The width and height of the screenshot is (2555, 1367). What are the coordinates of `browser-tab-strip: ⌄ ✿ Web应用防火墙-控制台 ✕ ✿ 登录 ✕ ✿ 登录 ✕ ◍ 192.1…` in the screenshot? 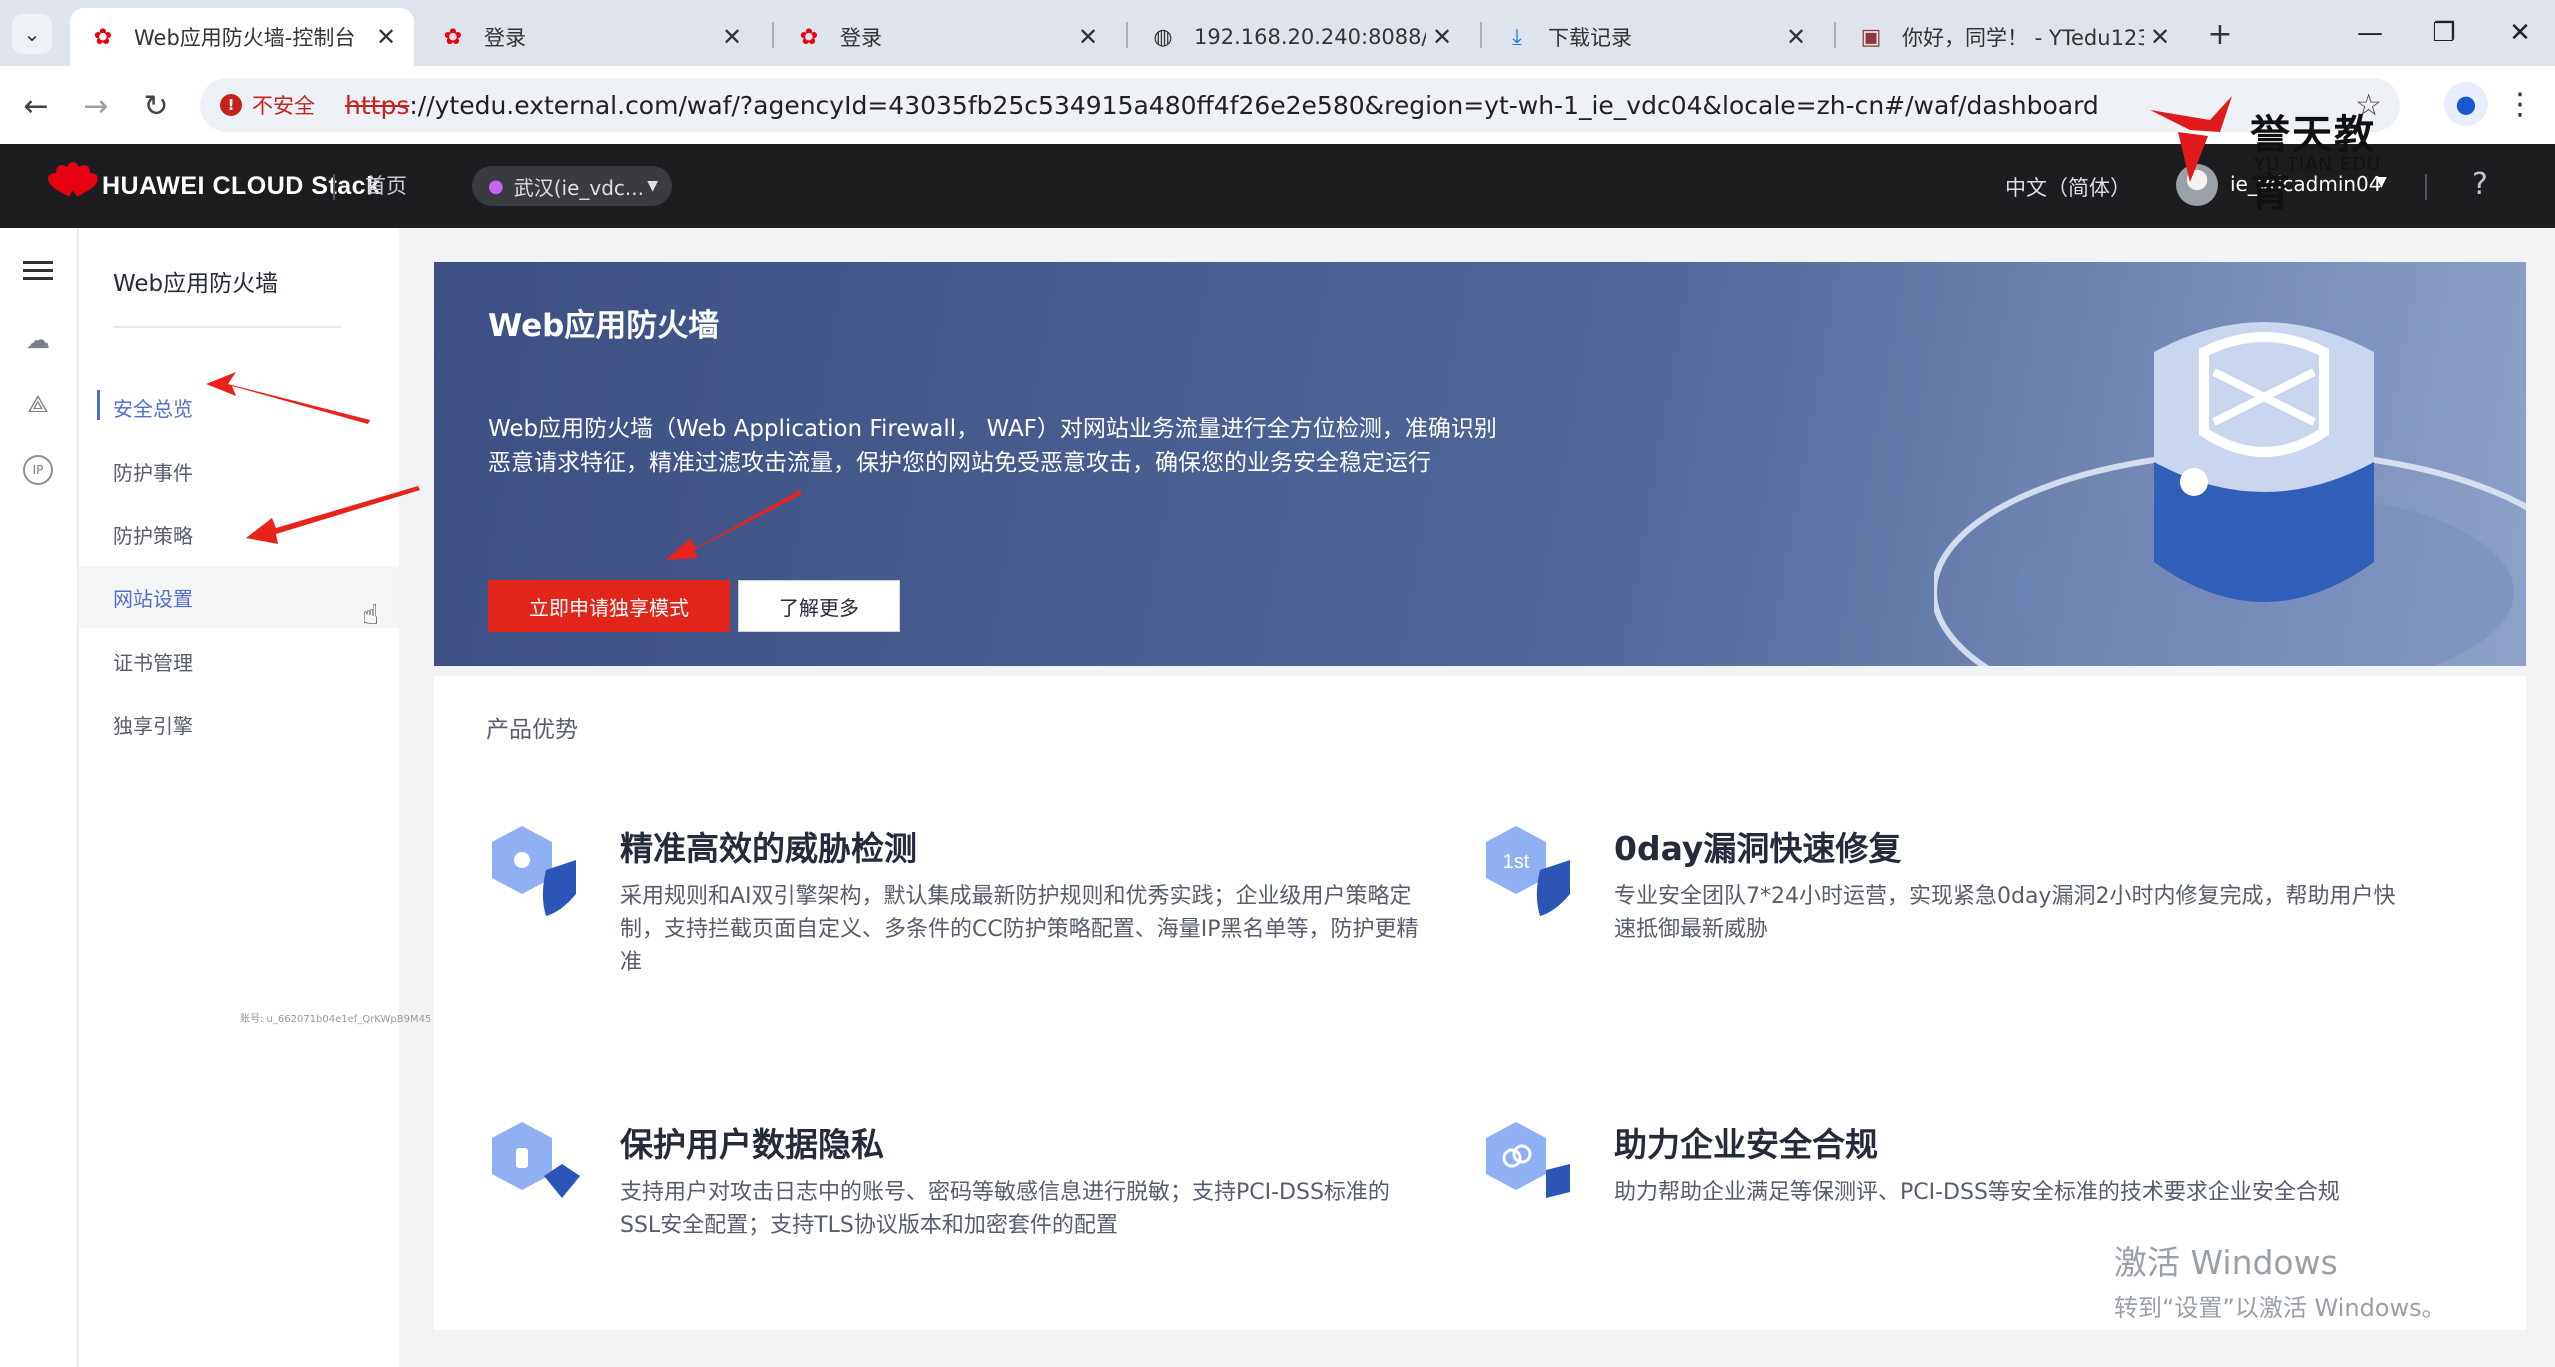 It's located at (1277, 33).